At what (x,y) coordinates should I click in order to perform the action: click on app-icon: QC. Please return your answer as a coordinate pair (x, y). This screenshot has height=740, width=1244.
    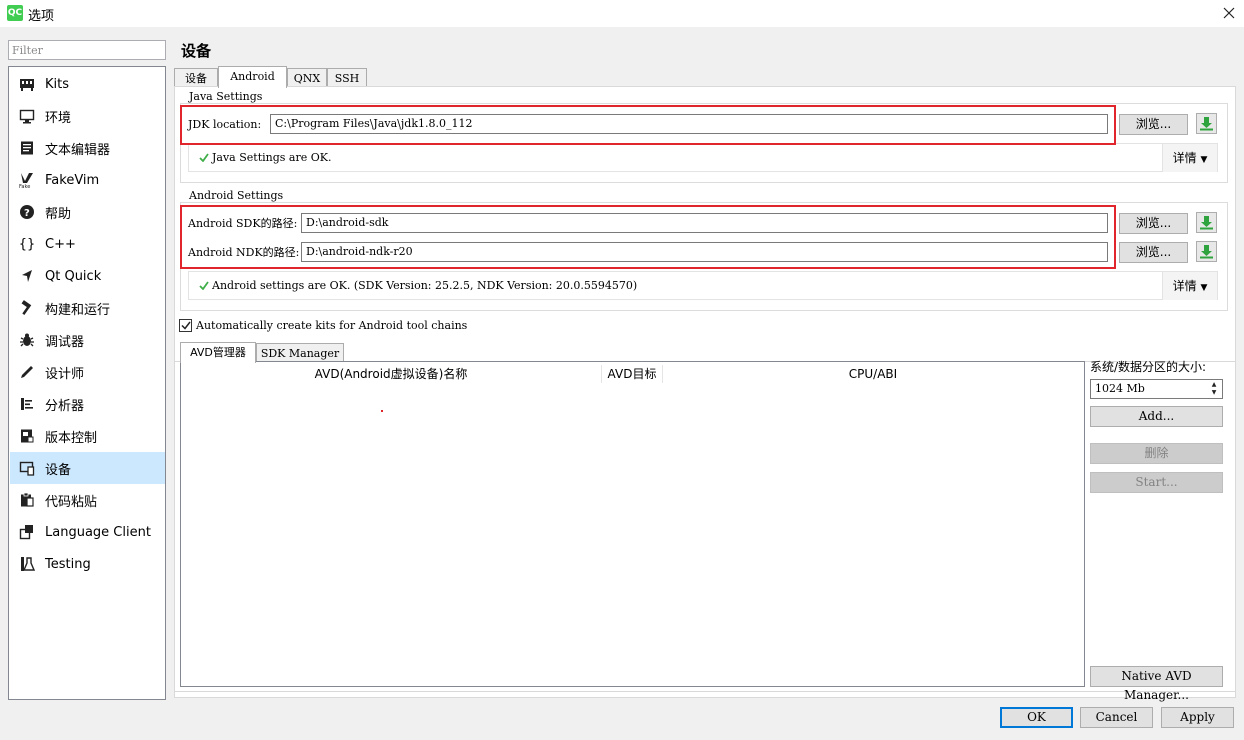
    Looking at the image, I should click on (15, 13).